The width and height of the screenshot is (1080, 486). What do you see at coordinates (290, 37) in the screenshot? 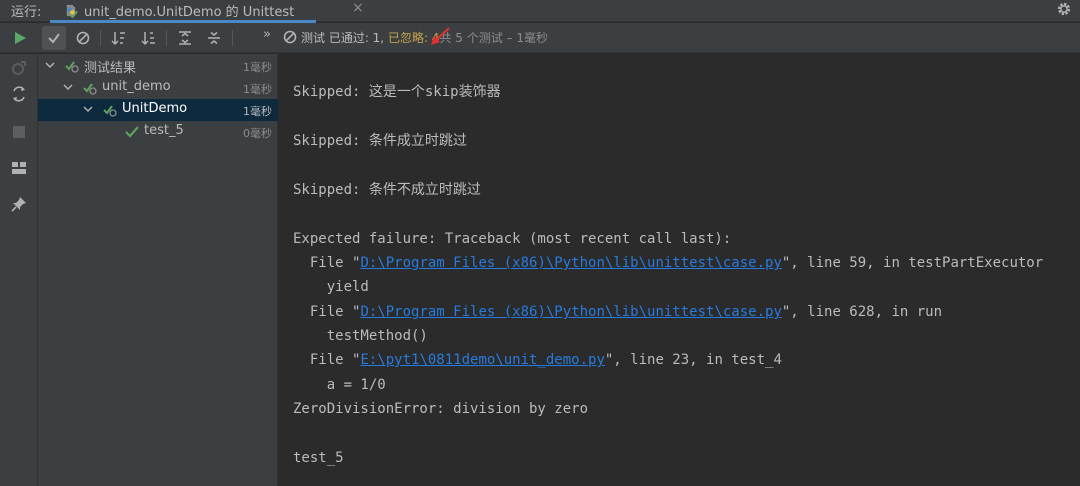
I see `ignored-status-icon` at bounding box center [290, 37].